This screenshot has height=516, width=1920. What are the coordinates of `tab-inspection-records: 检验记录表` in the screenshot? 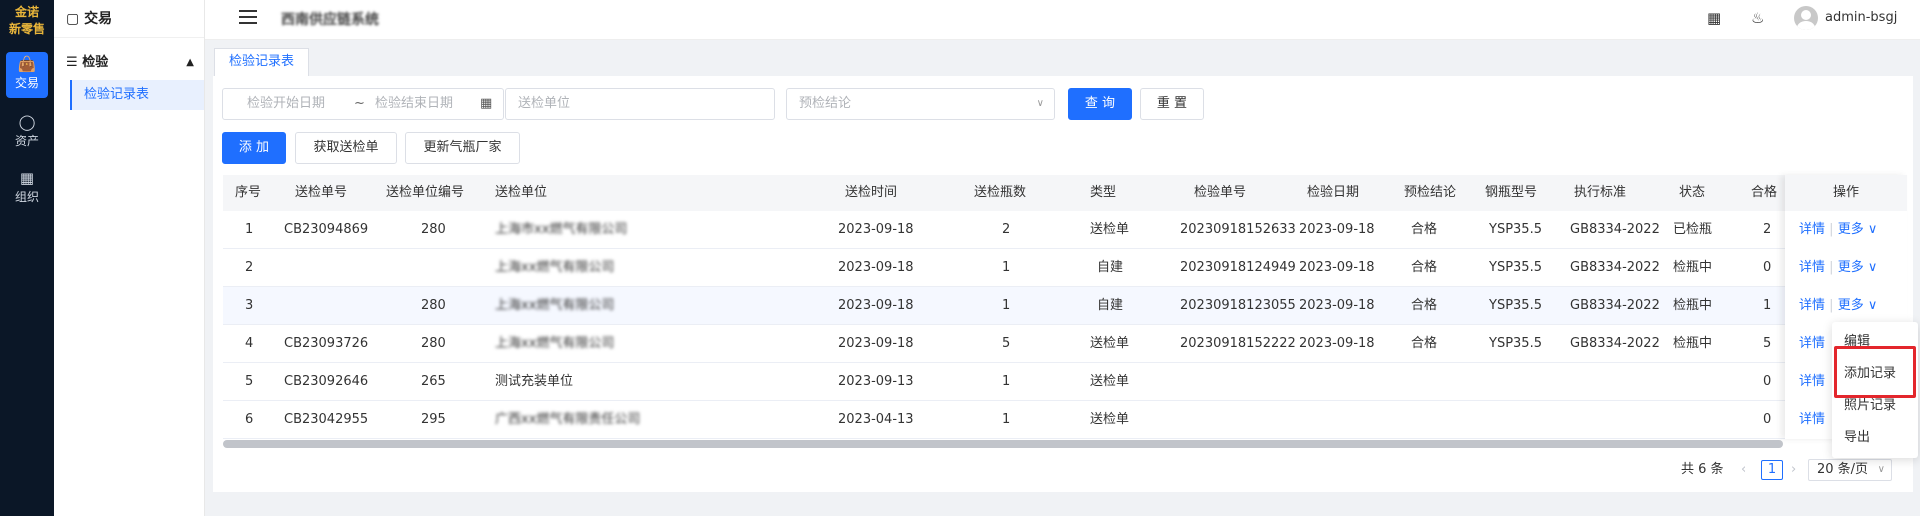 It's located at (262, 62).